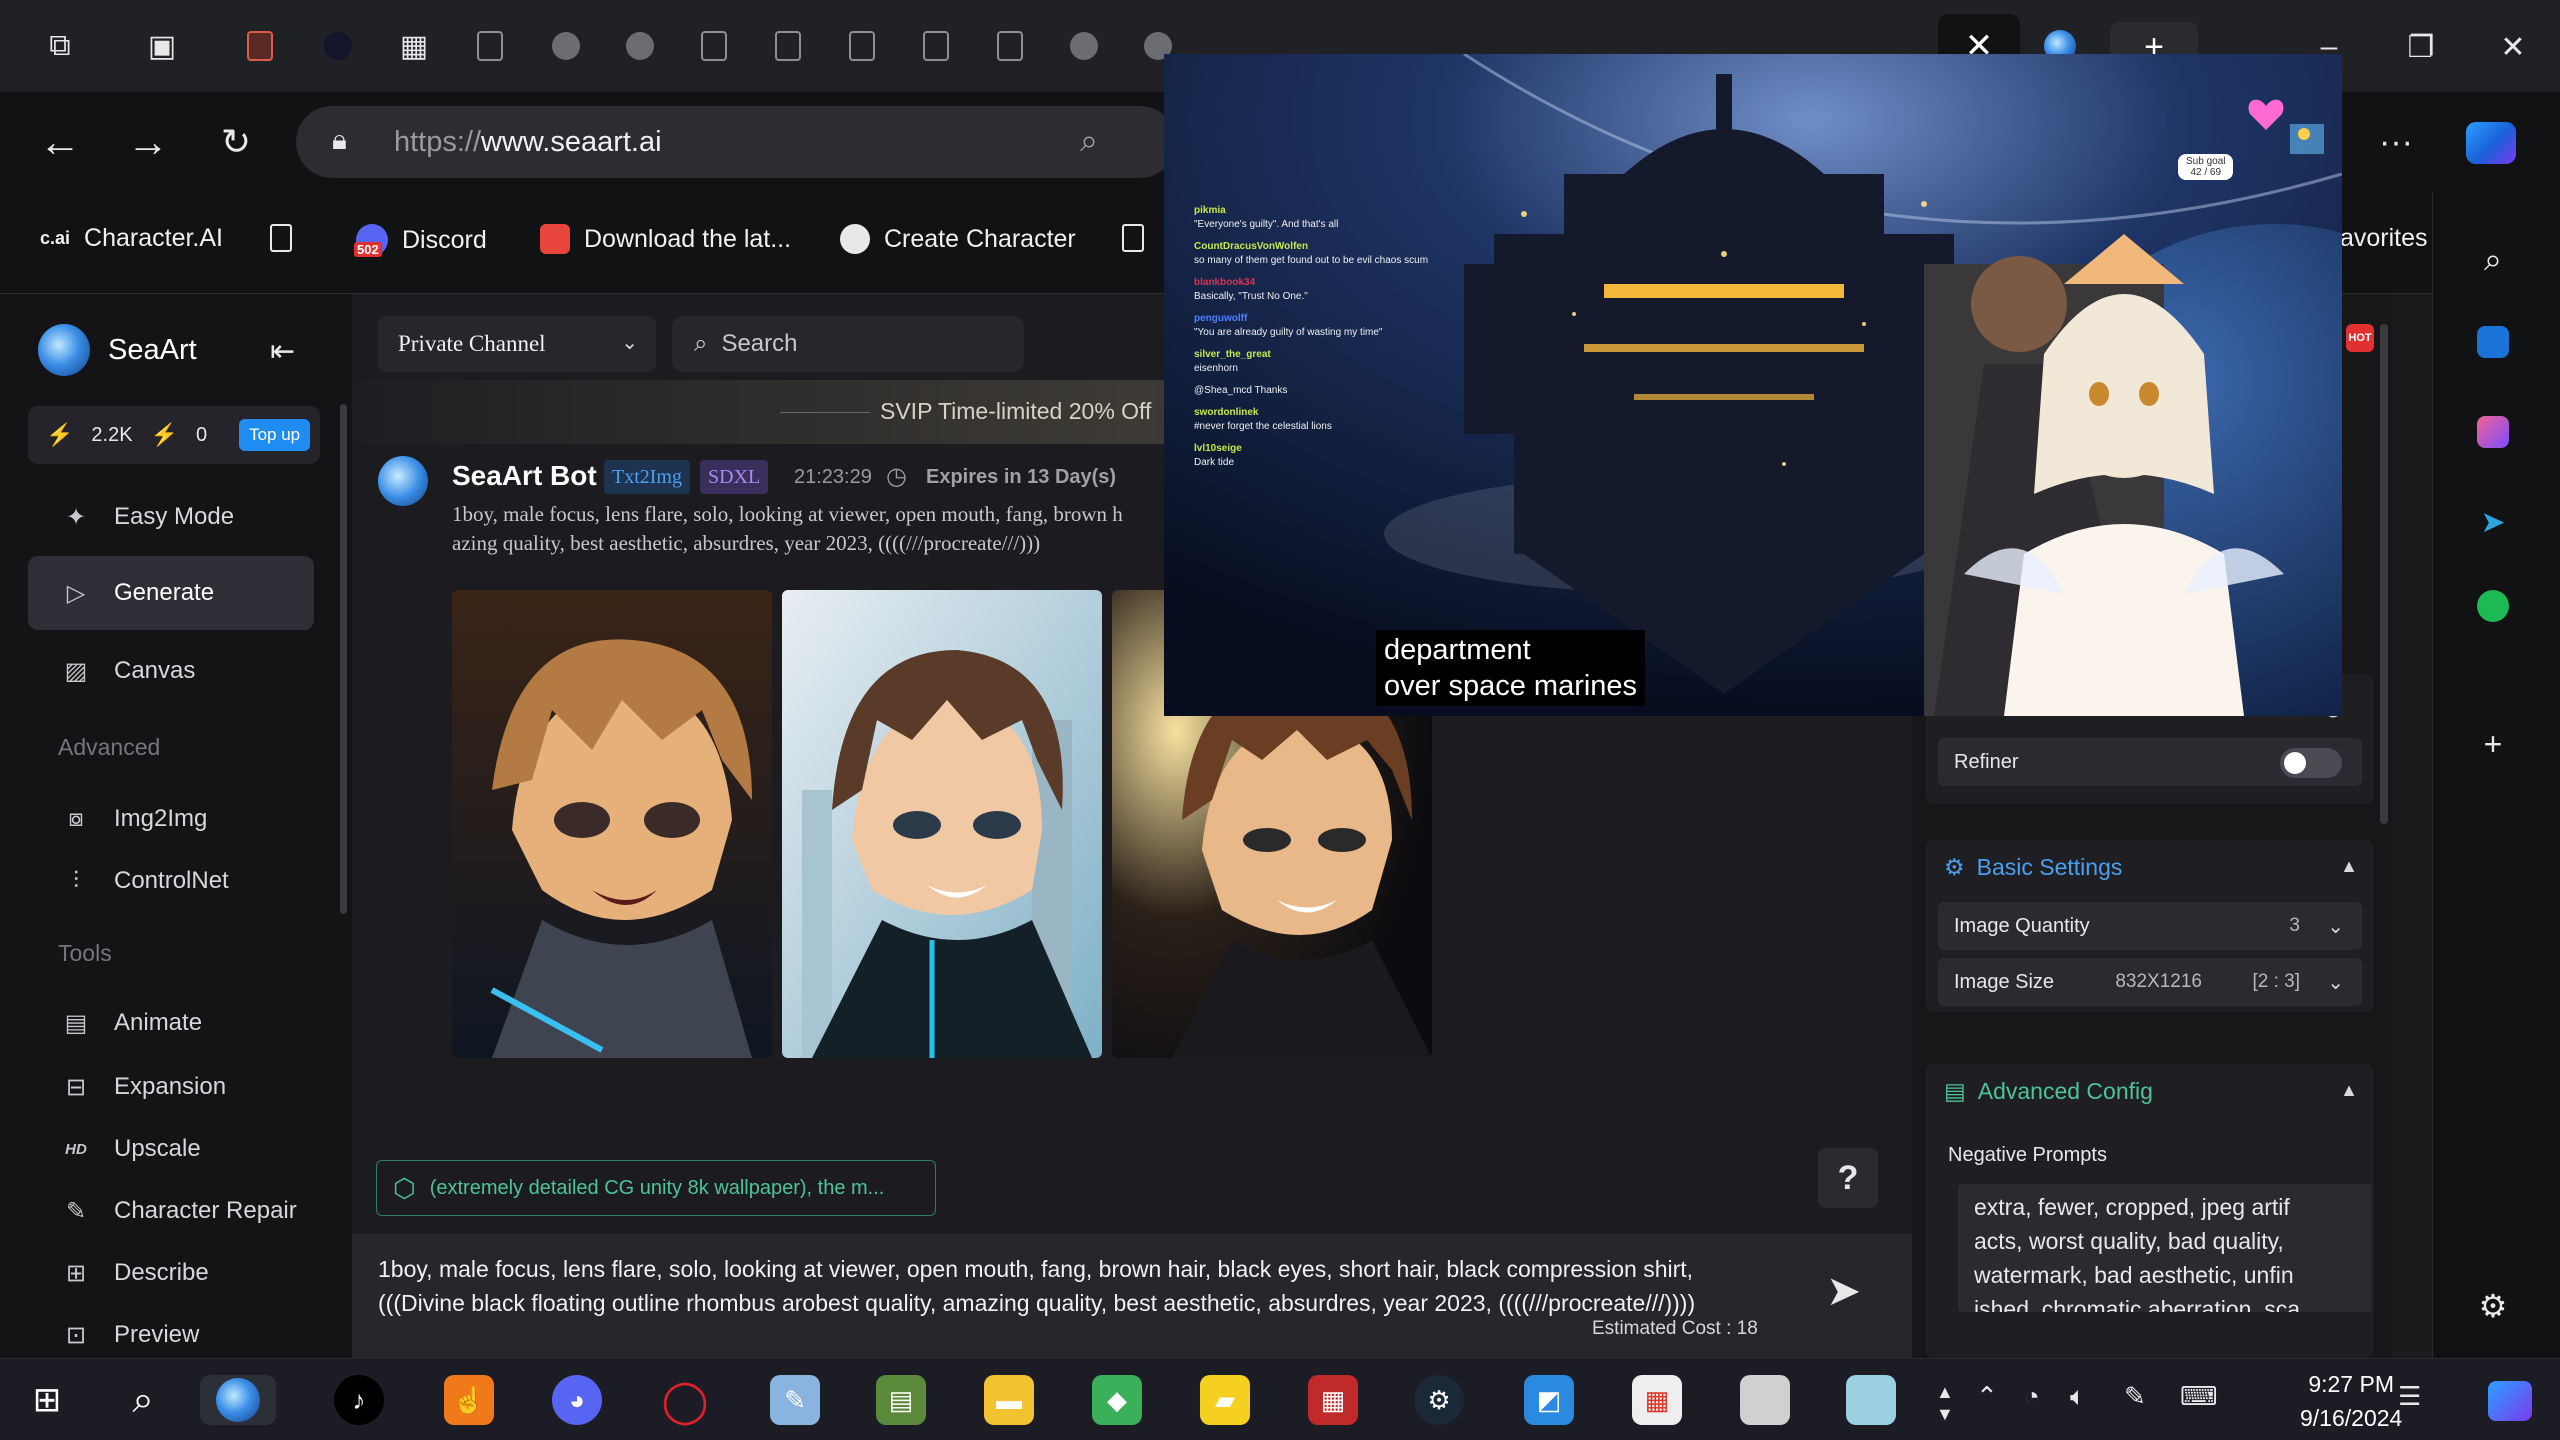 The width and height of the screenshot is (2560, 1440). What do you see at coordinates (171, 671) in the screenshot?
I see `nav-canvas: ▨ Canvas` at bounding box center [171, 671].